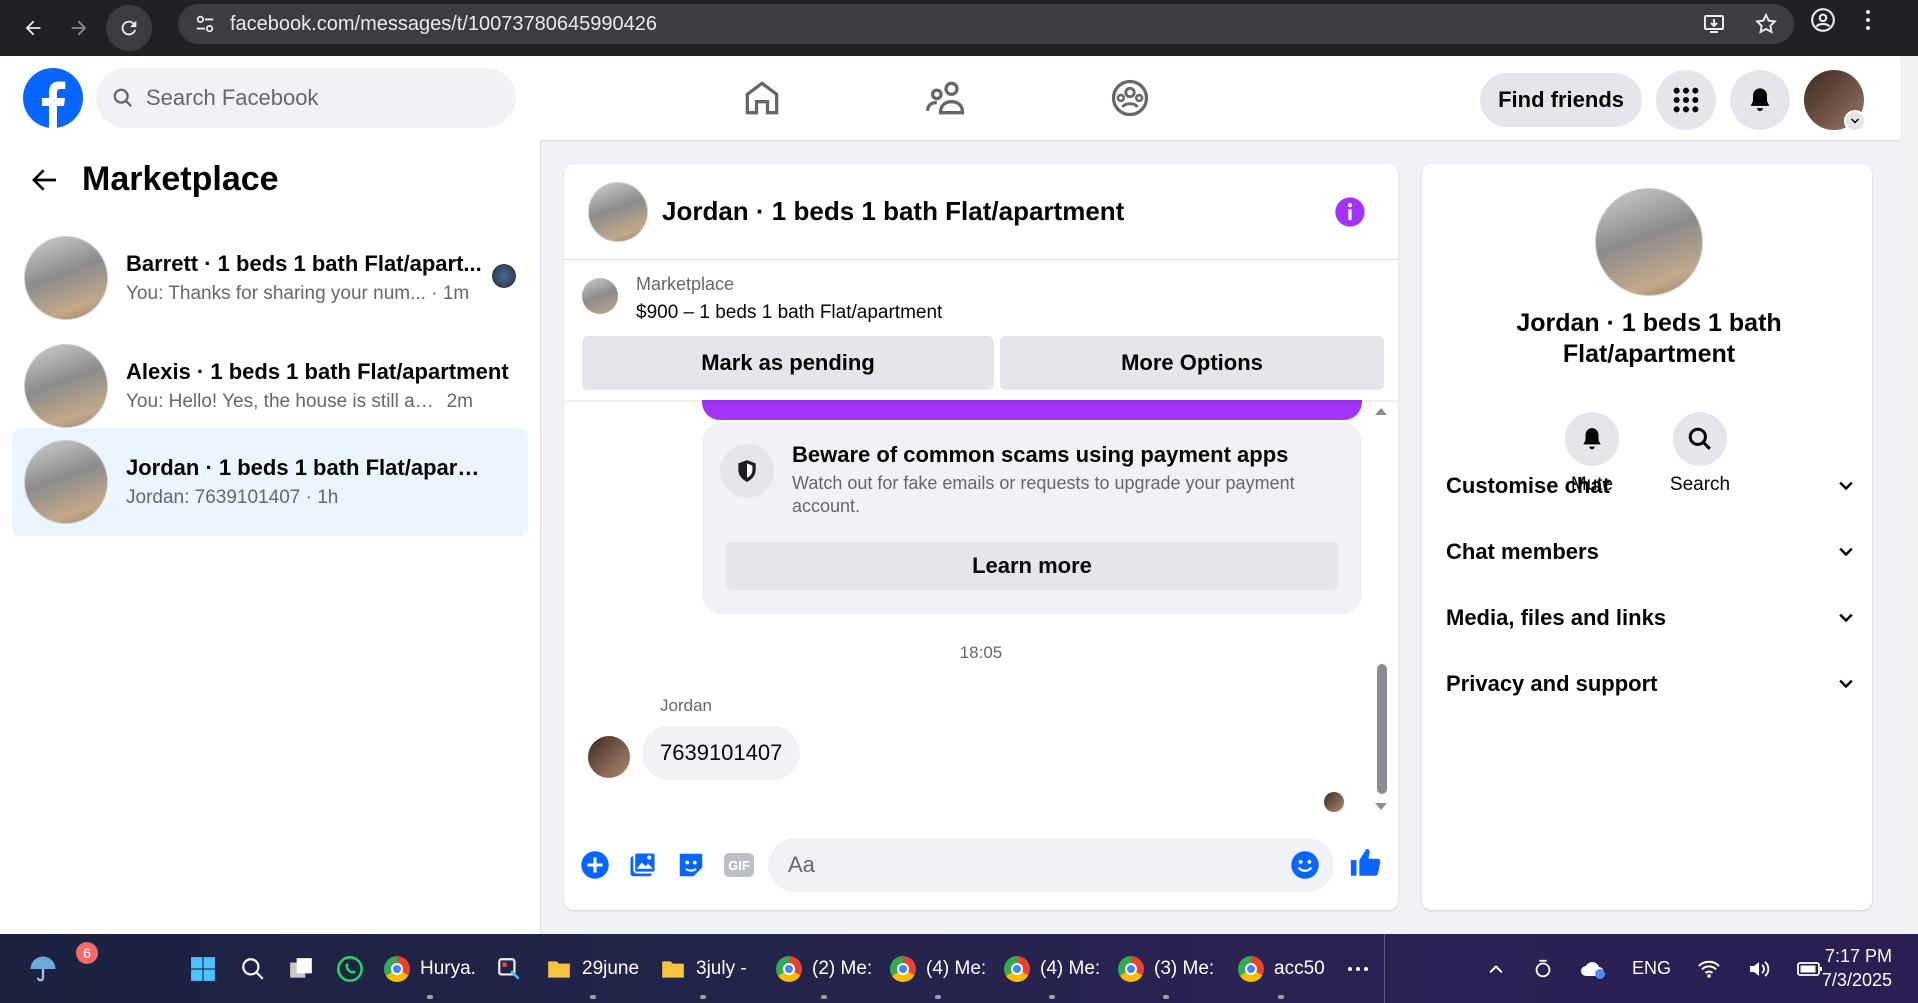 The width and height of the screenshot is (1918, 1003). What do you see at coordinates (1130, 98) in the screenshot?
I see `groups-icon` at bounding box center [1130, 98].